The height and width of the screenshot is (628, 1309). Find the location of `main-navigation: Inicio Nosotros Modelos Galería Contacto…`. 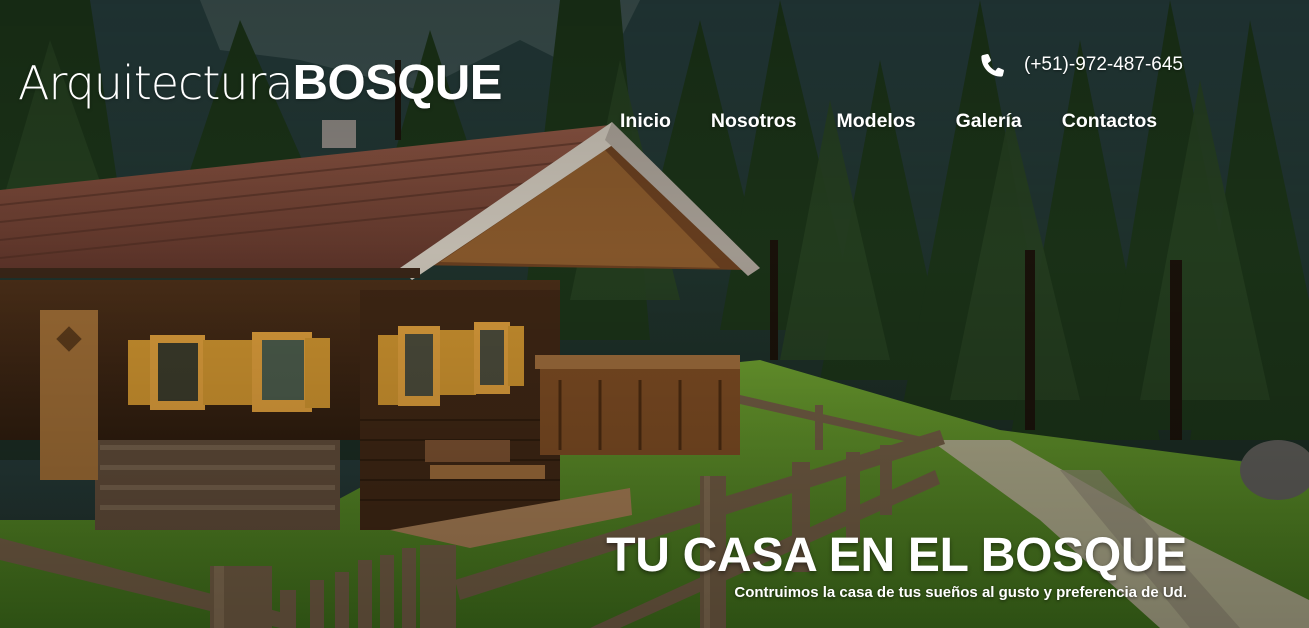

main-navigation: Inicio Nosotros Modelos Galería Contacto… is located at coordinates (888, 121).